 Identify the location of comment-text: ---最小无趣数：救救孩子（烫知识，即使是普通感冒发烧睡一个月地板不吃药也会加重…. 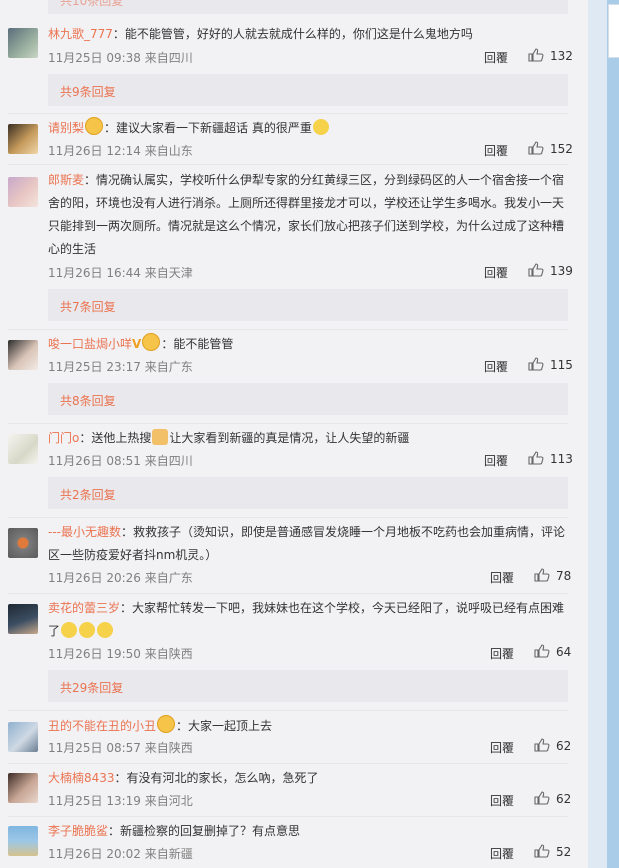
(307, 543).